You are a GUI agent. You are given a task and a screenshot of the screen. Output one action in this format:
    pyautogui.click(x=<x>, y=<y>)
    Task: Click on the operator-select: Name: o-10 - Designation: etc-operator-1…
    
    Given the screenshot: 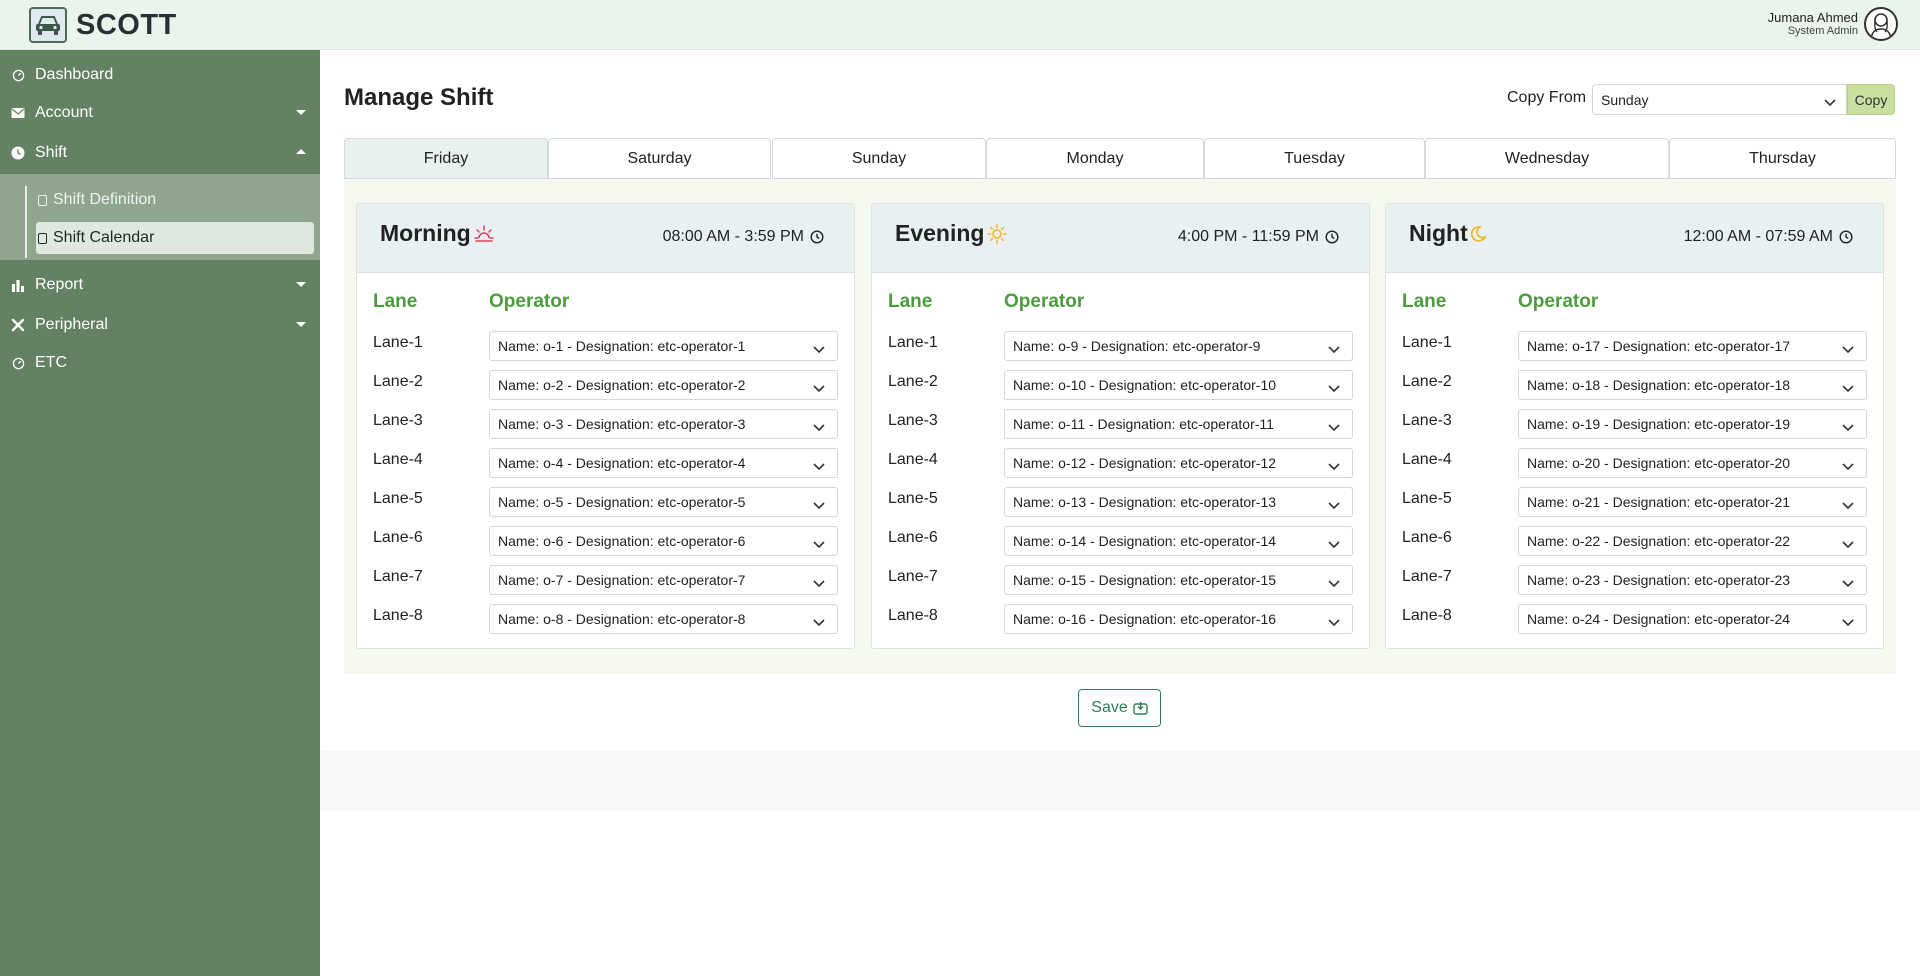 What is the action you would take?
    pyautogui.click(x=1178, y=385)
    